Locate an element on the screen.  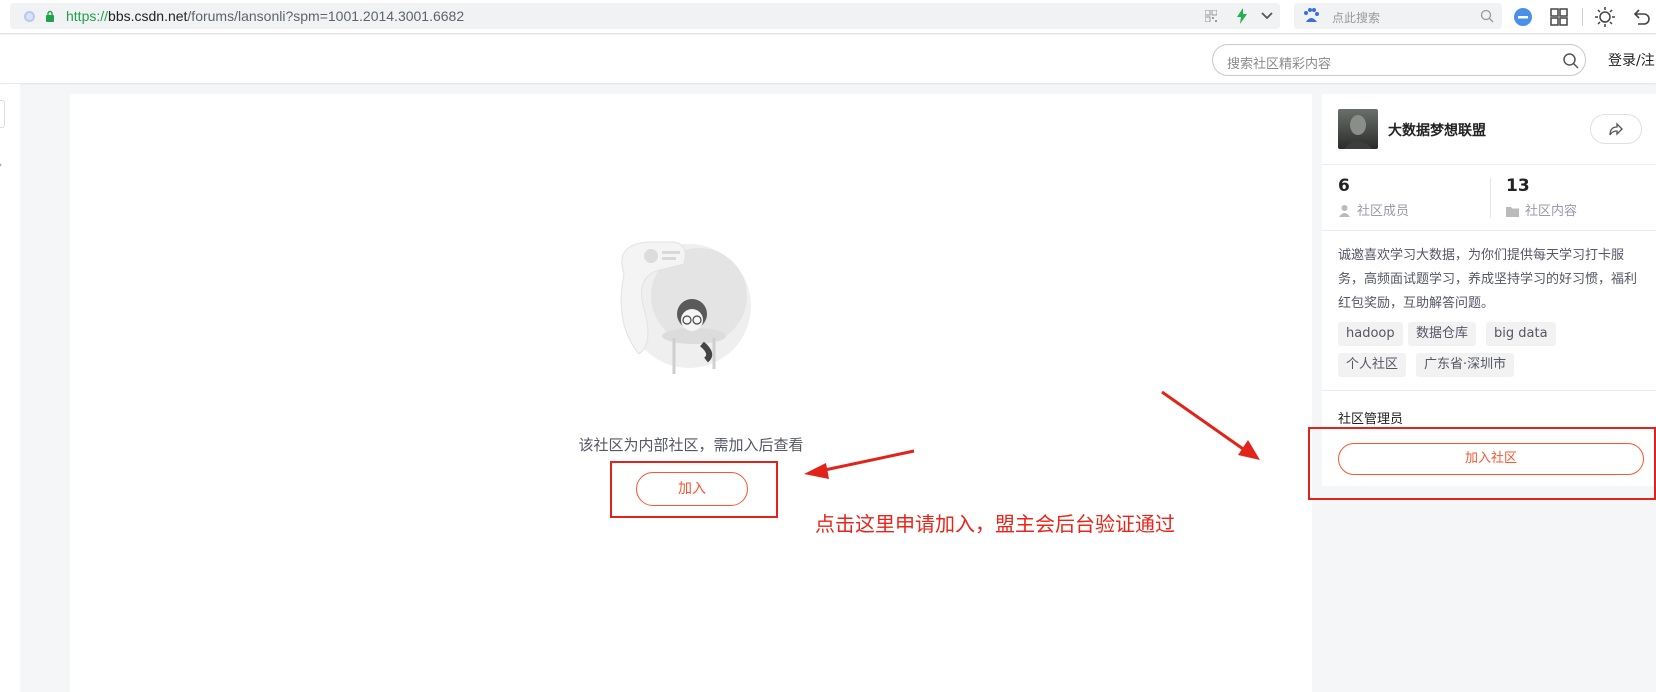
admin-section-title: 社区管理员 is located at coordinates (1371, 419).